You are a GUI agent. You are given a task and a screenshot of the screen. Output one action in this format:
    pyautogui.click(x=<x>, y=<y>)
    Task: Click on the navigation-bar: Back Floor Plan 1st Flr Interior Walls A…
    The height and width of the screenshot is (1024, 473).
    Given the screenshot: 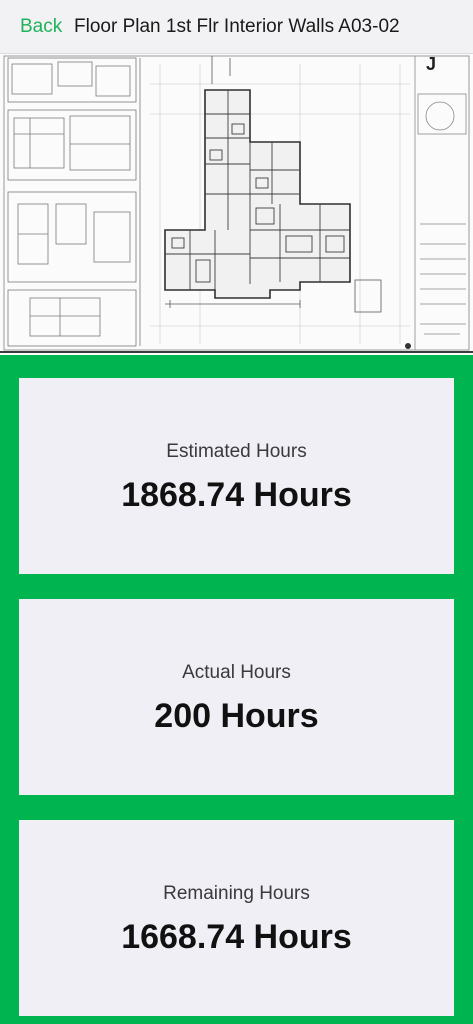 What is the action you would take?
    pyautogui.click(x=236, y=27)
    